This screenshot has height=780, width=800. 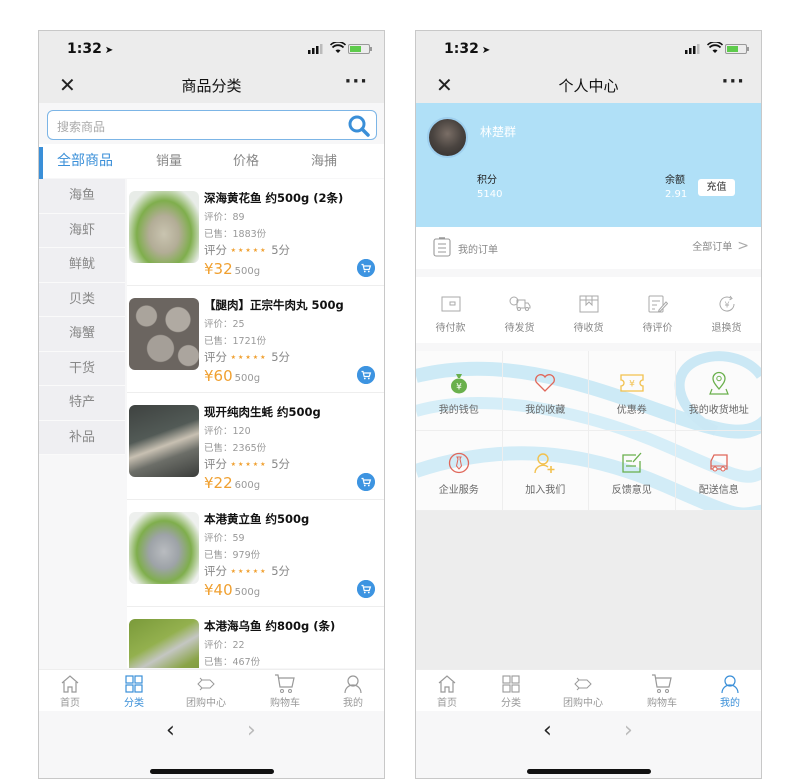 I want to click on tab-sales: 销量, so click(x=169, y=159).